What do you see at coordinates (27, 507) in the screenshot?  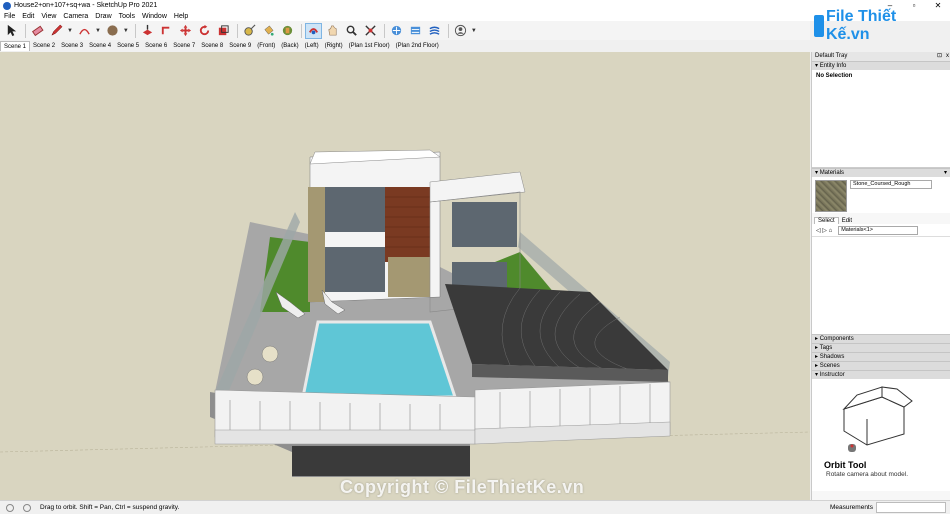 I see `info-icon` at bounding box center [27, 507].